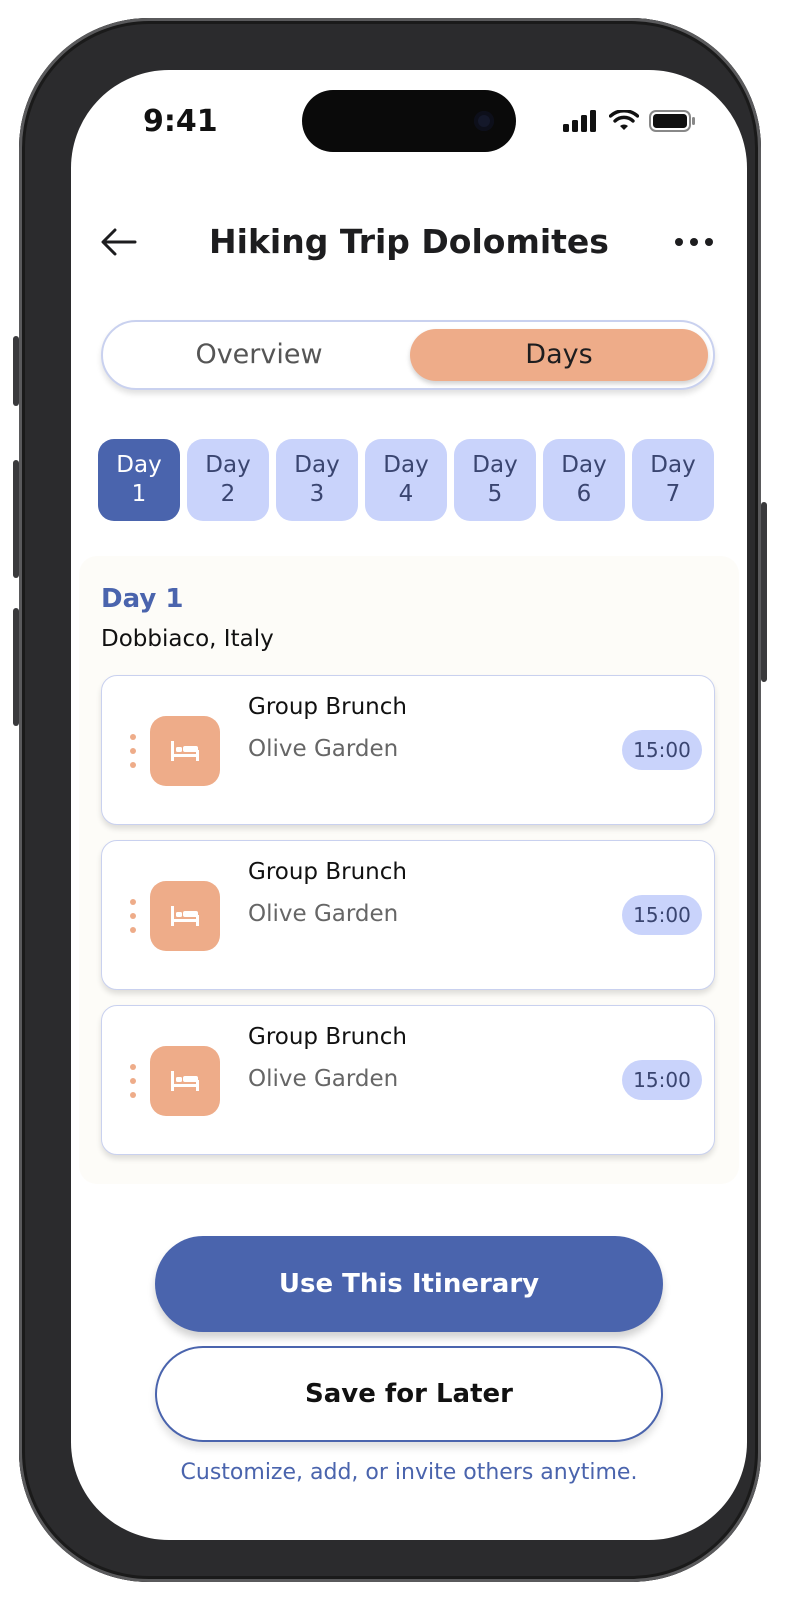 The height and width of the screenshot is (1600, 795). I want to click on day-chip-number: 3, so click(317, 494).